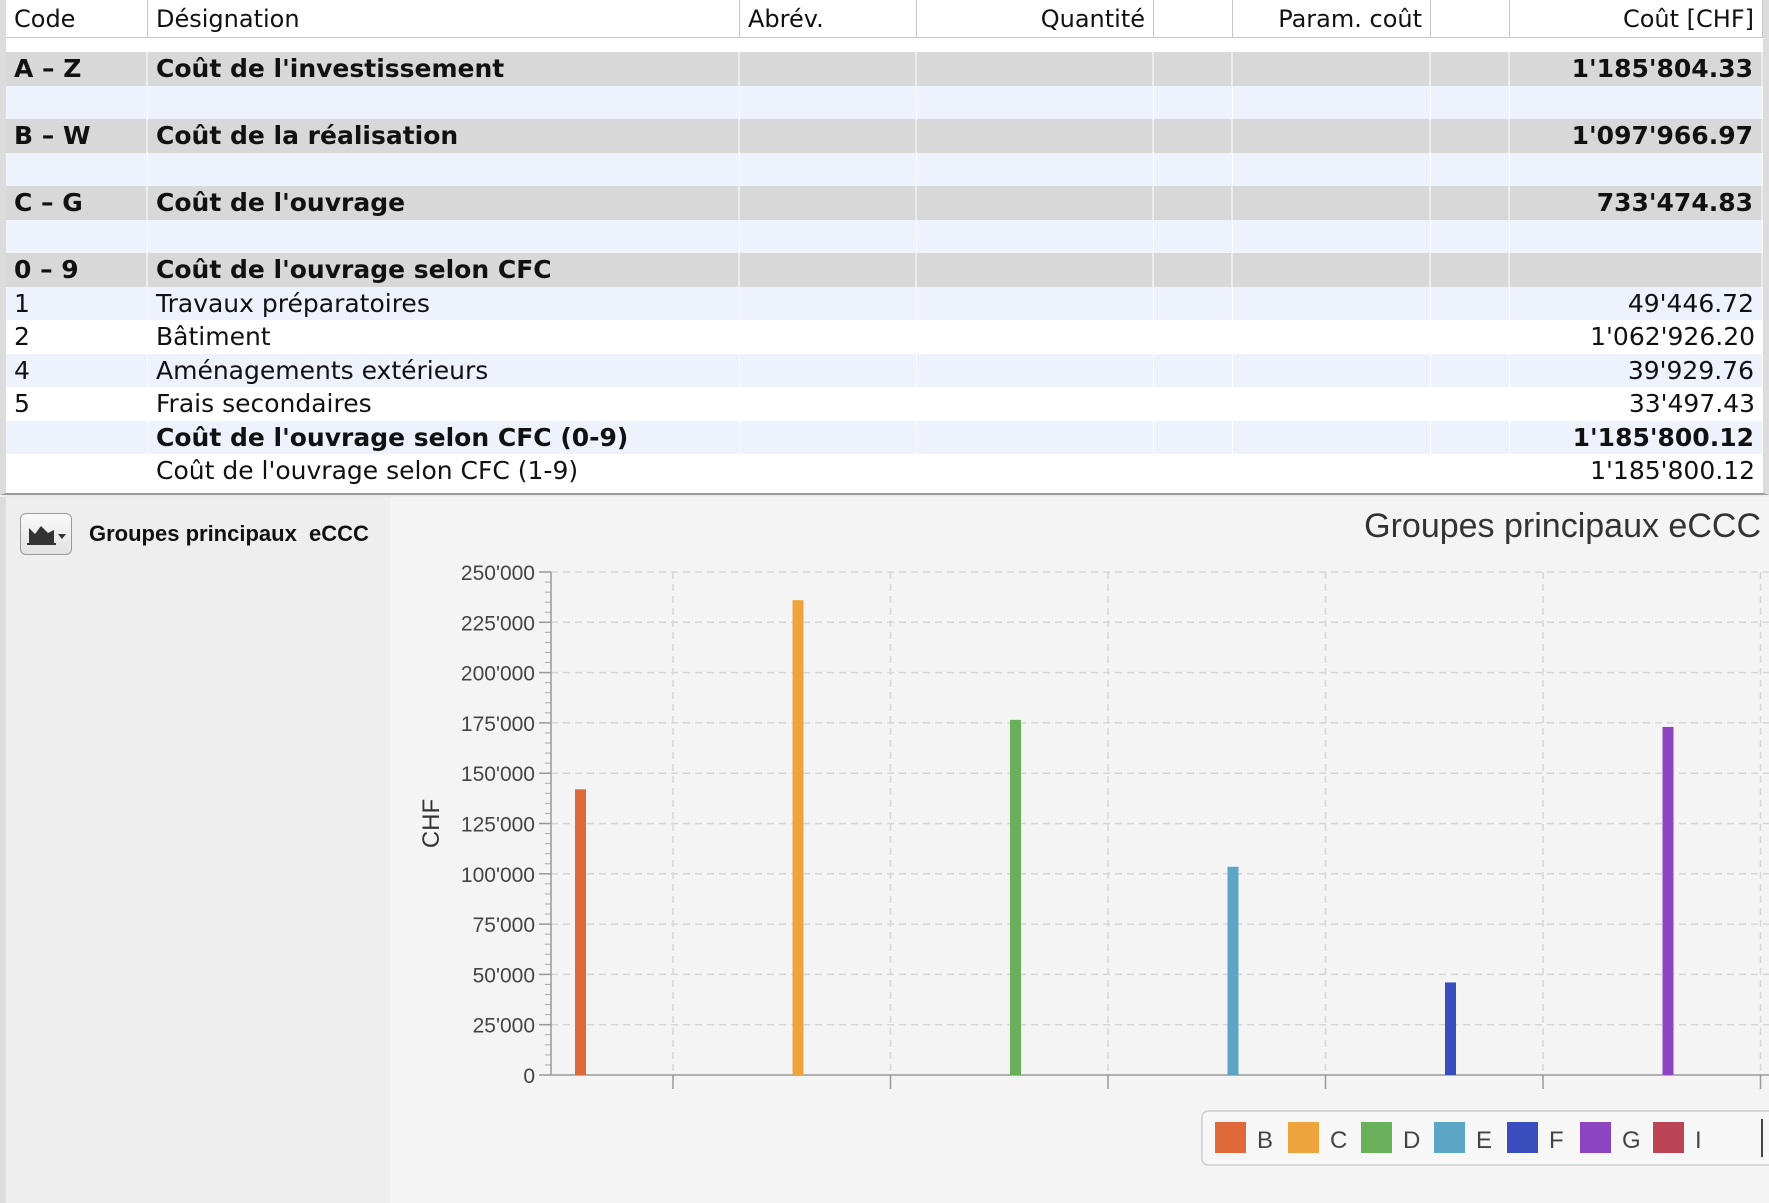 The width and height of the screenshot is (1769, 1203). I want to click on table-row: 4 Aménagements extérieurs 39'929.76, so click(884, 370).